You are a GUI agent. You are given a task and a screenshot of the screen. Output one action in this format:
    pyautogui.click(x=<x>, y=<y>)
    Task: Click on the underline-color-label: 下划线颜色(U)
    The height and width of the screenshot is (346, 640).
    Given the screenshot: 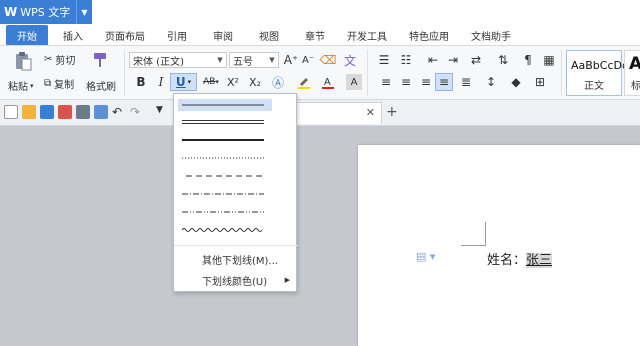 What is the action you would take?
    pyautogui.click(x=235, y=282)
    